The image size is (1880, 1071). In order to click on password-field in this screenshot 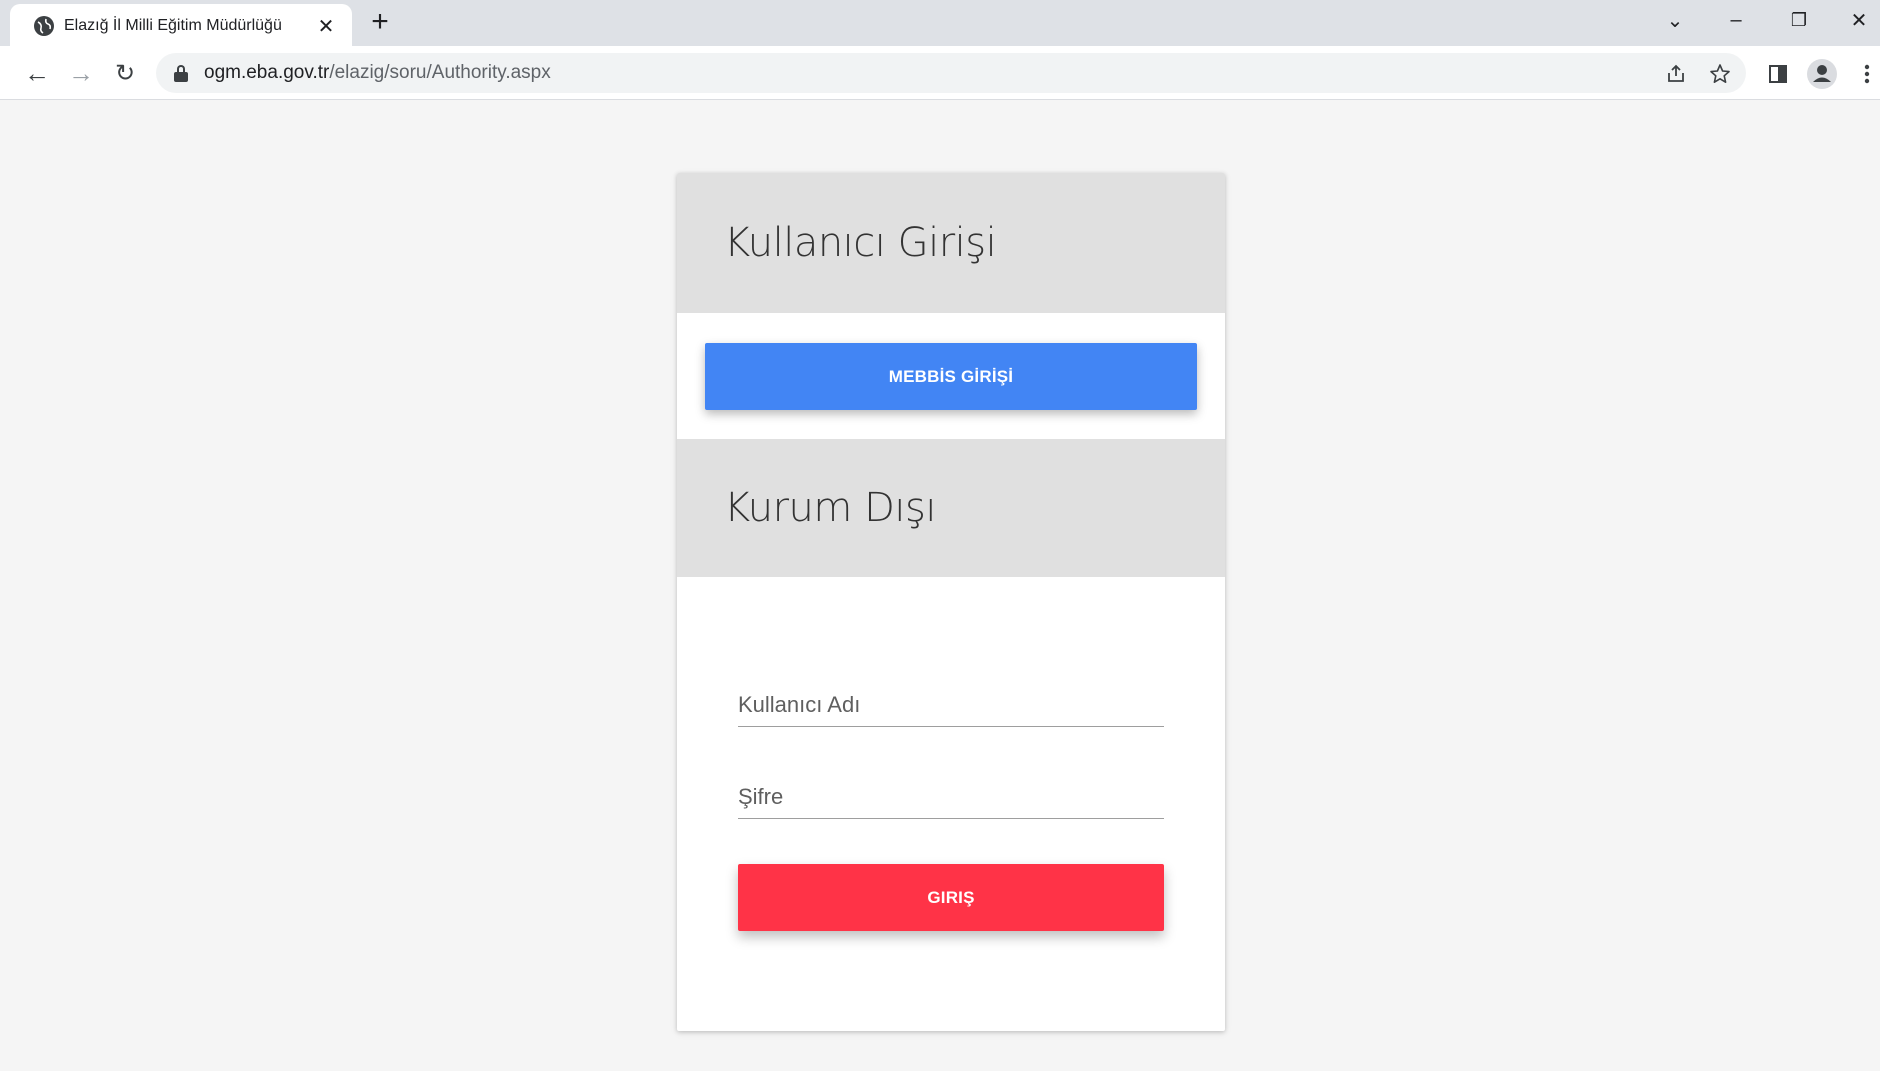, I will do `click(951, 797)`.